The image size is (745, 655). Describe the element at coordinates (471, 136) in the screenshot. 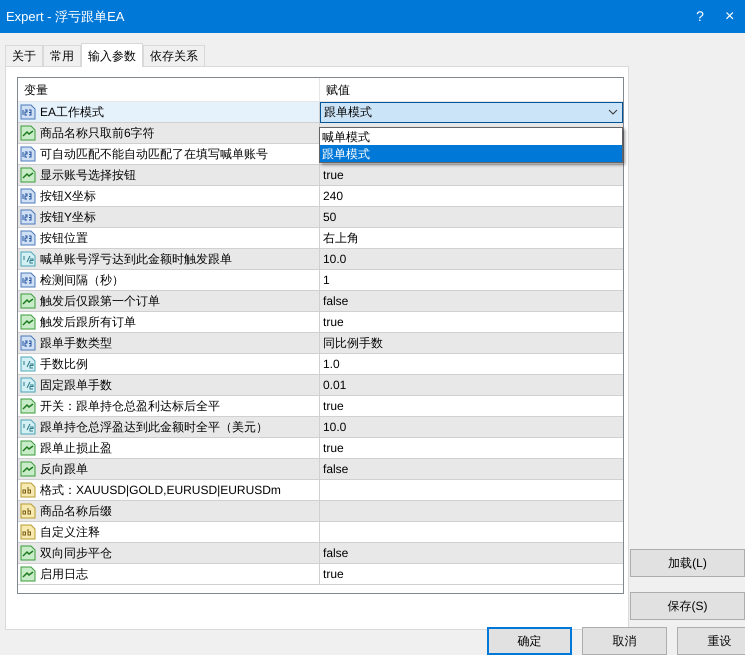

I see `dropdown-option: 喊单模式` at that location.